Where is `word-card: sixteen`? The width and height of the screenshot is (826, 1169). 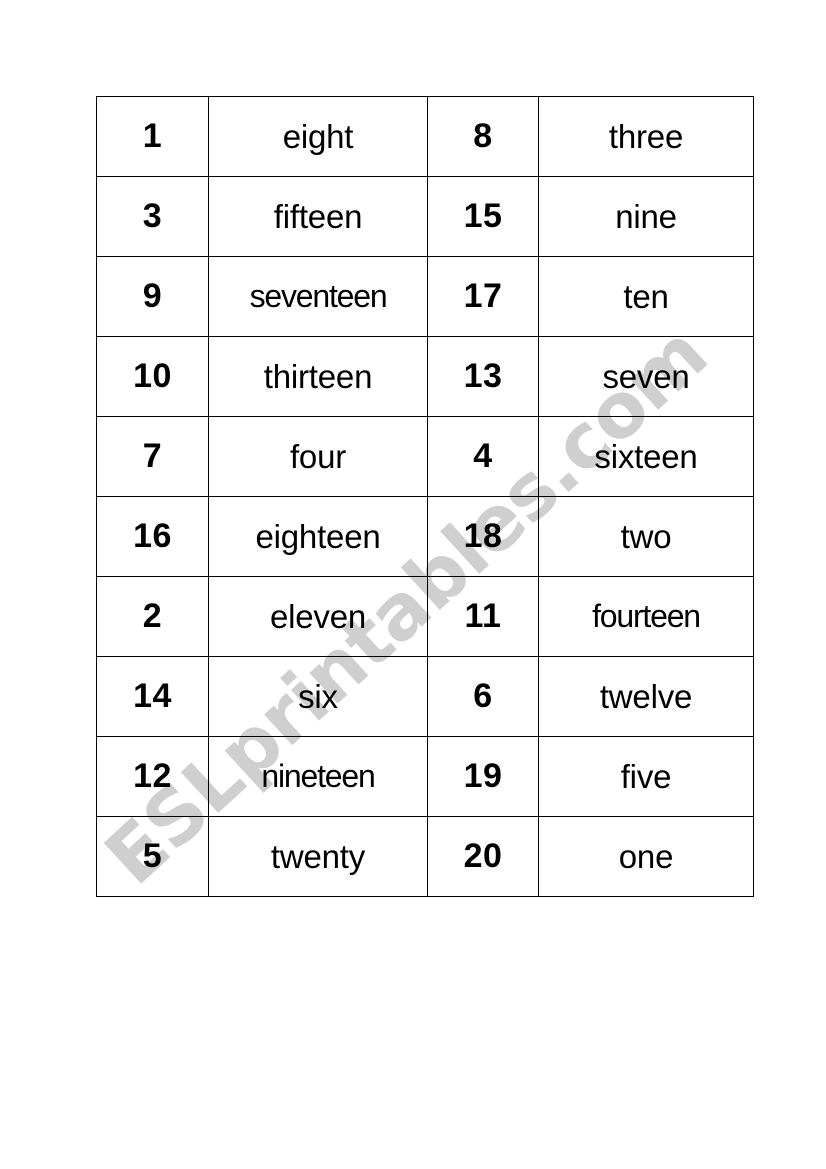 word-card: sixteen is located at coordinates (646, 456).